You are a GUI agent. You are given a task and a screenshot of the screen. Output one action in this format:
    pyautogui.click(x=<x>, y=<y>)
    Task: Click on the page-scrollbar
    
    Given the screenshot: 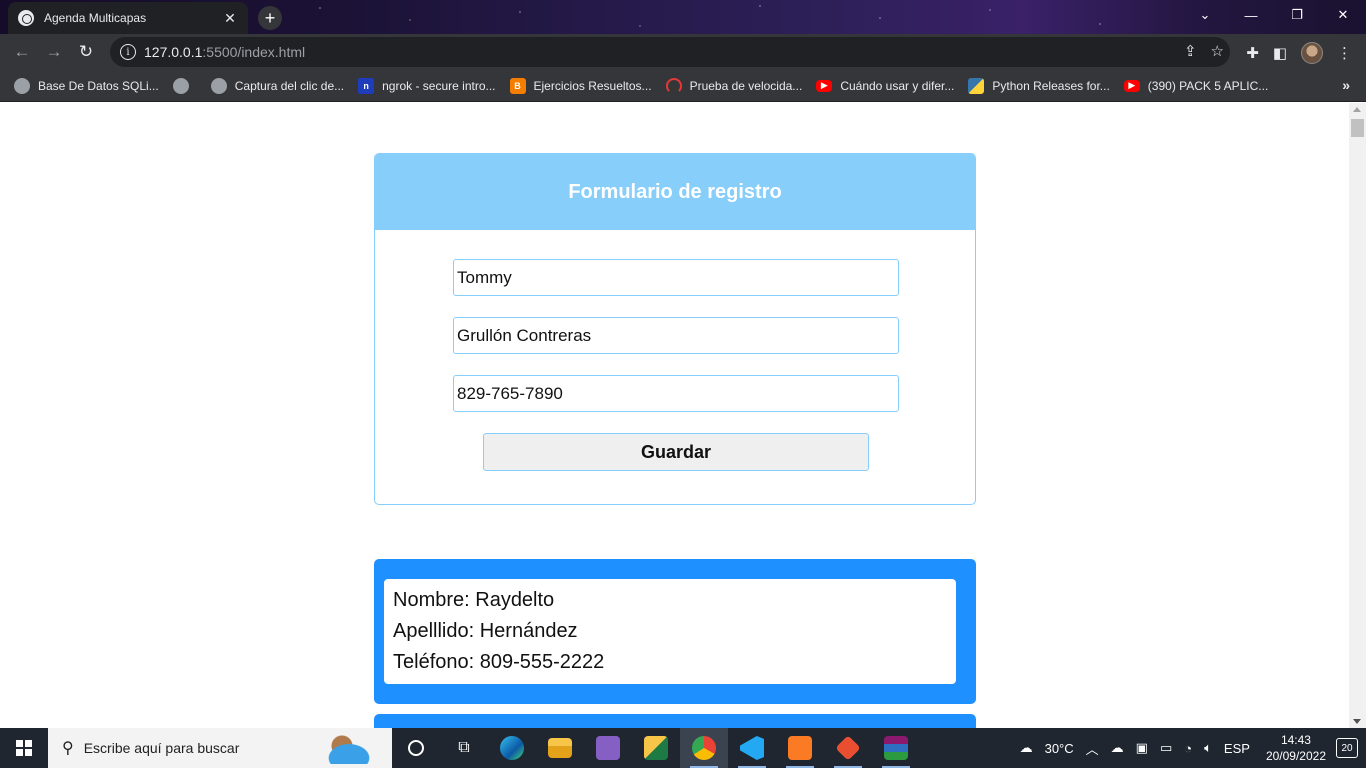 What is the action you would take?
    pyautogui.click(x=1357, y=415)
    